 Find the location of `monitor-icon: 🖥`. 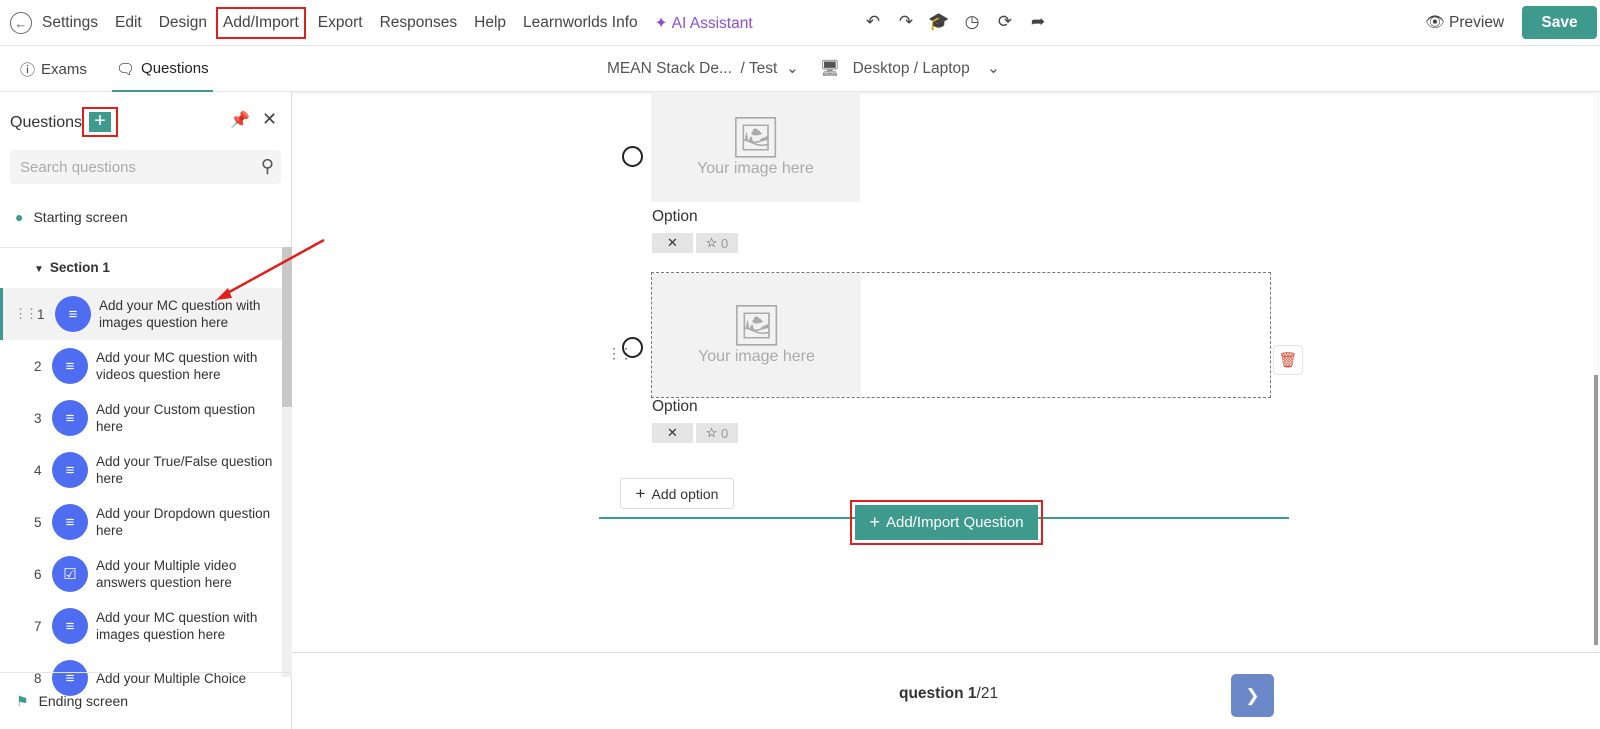

monitor-icon: 🖥 is located at coordinates (830, 68).